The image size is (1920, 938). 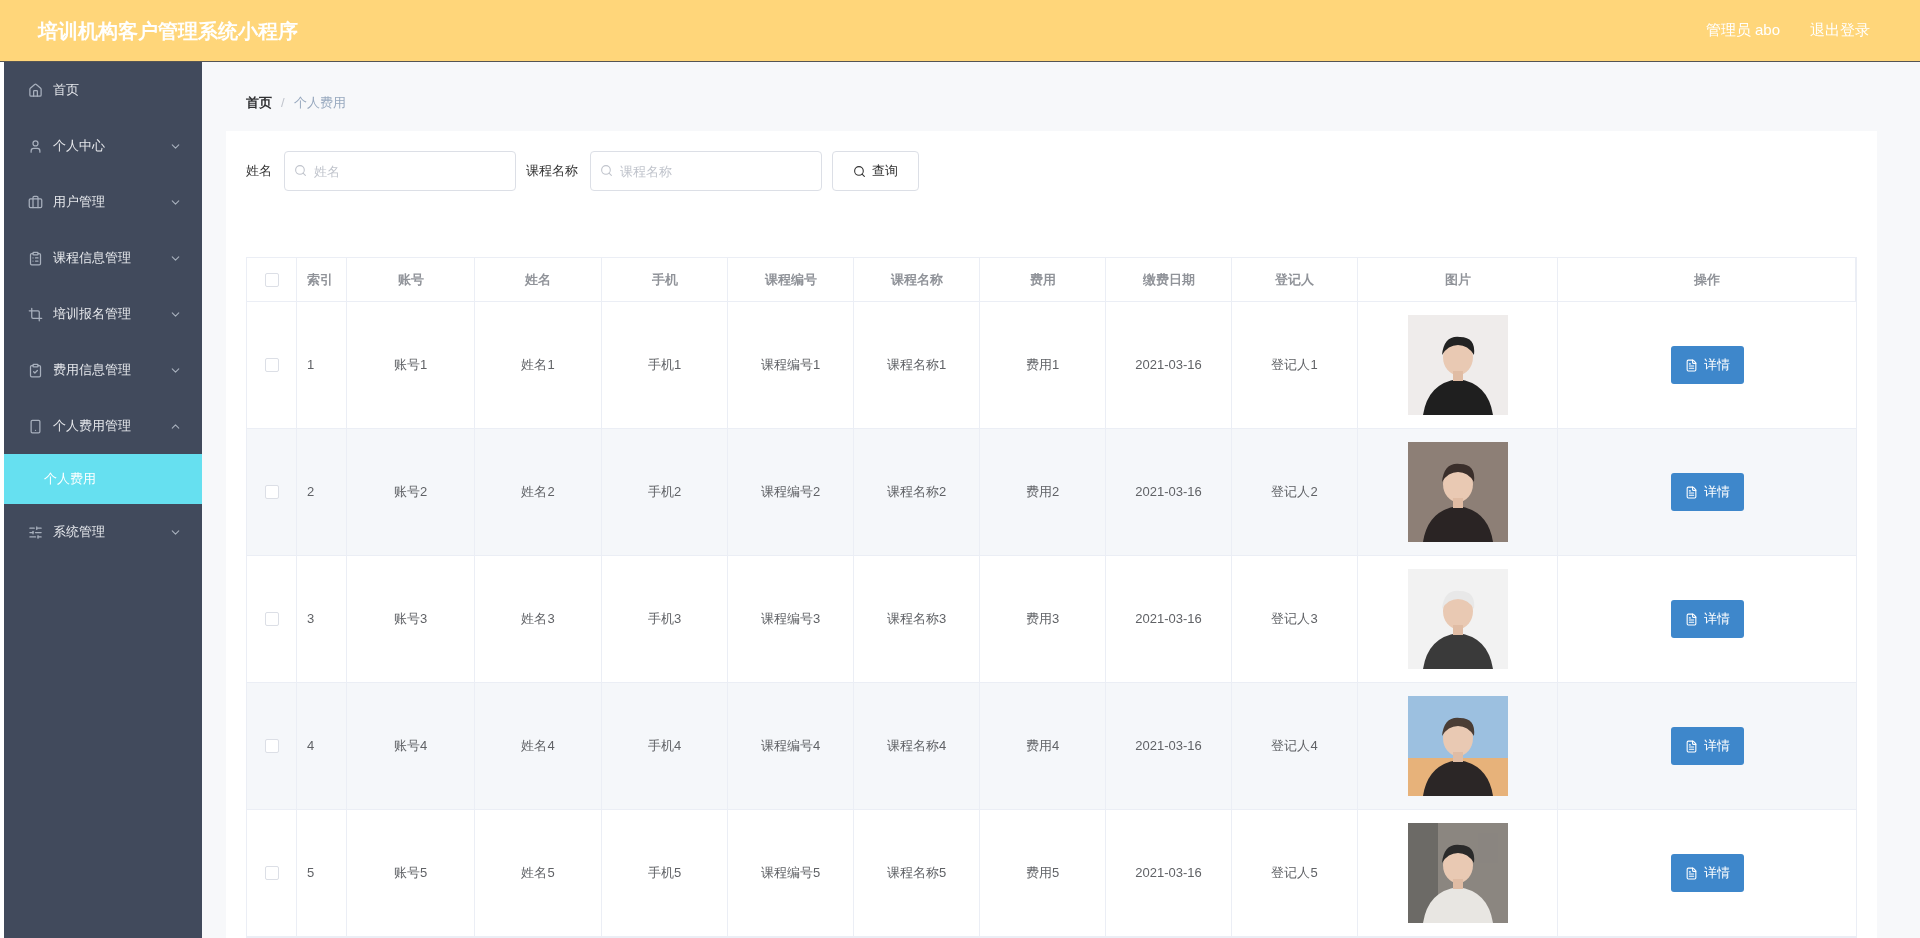 I want to click on table-cell-text: 登记人4, so click(x=1294, y=746).